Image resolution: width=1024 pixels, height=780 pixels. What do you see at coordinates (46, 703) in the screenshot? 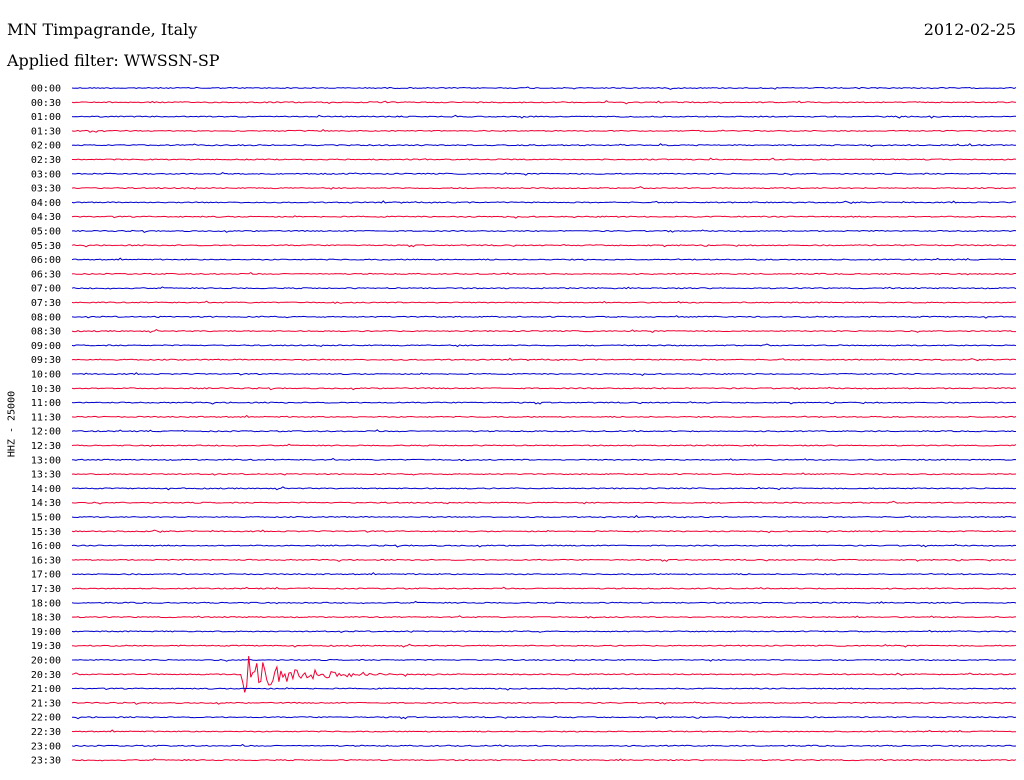
I see `row-time-label: 21:30` at bounding box center [46, 703].